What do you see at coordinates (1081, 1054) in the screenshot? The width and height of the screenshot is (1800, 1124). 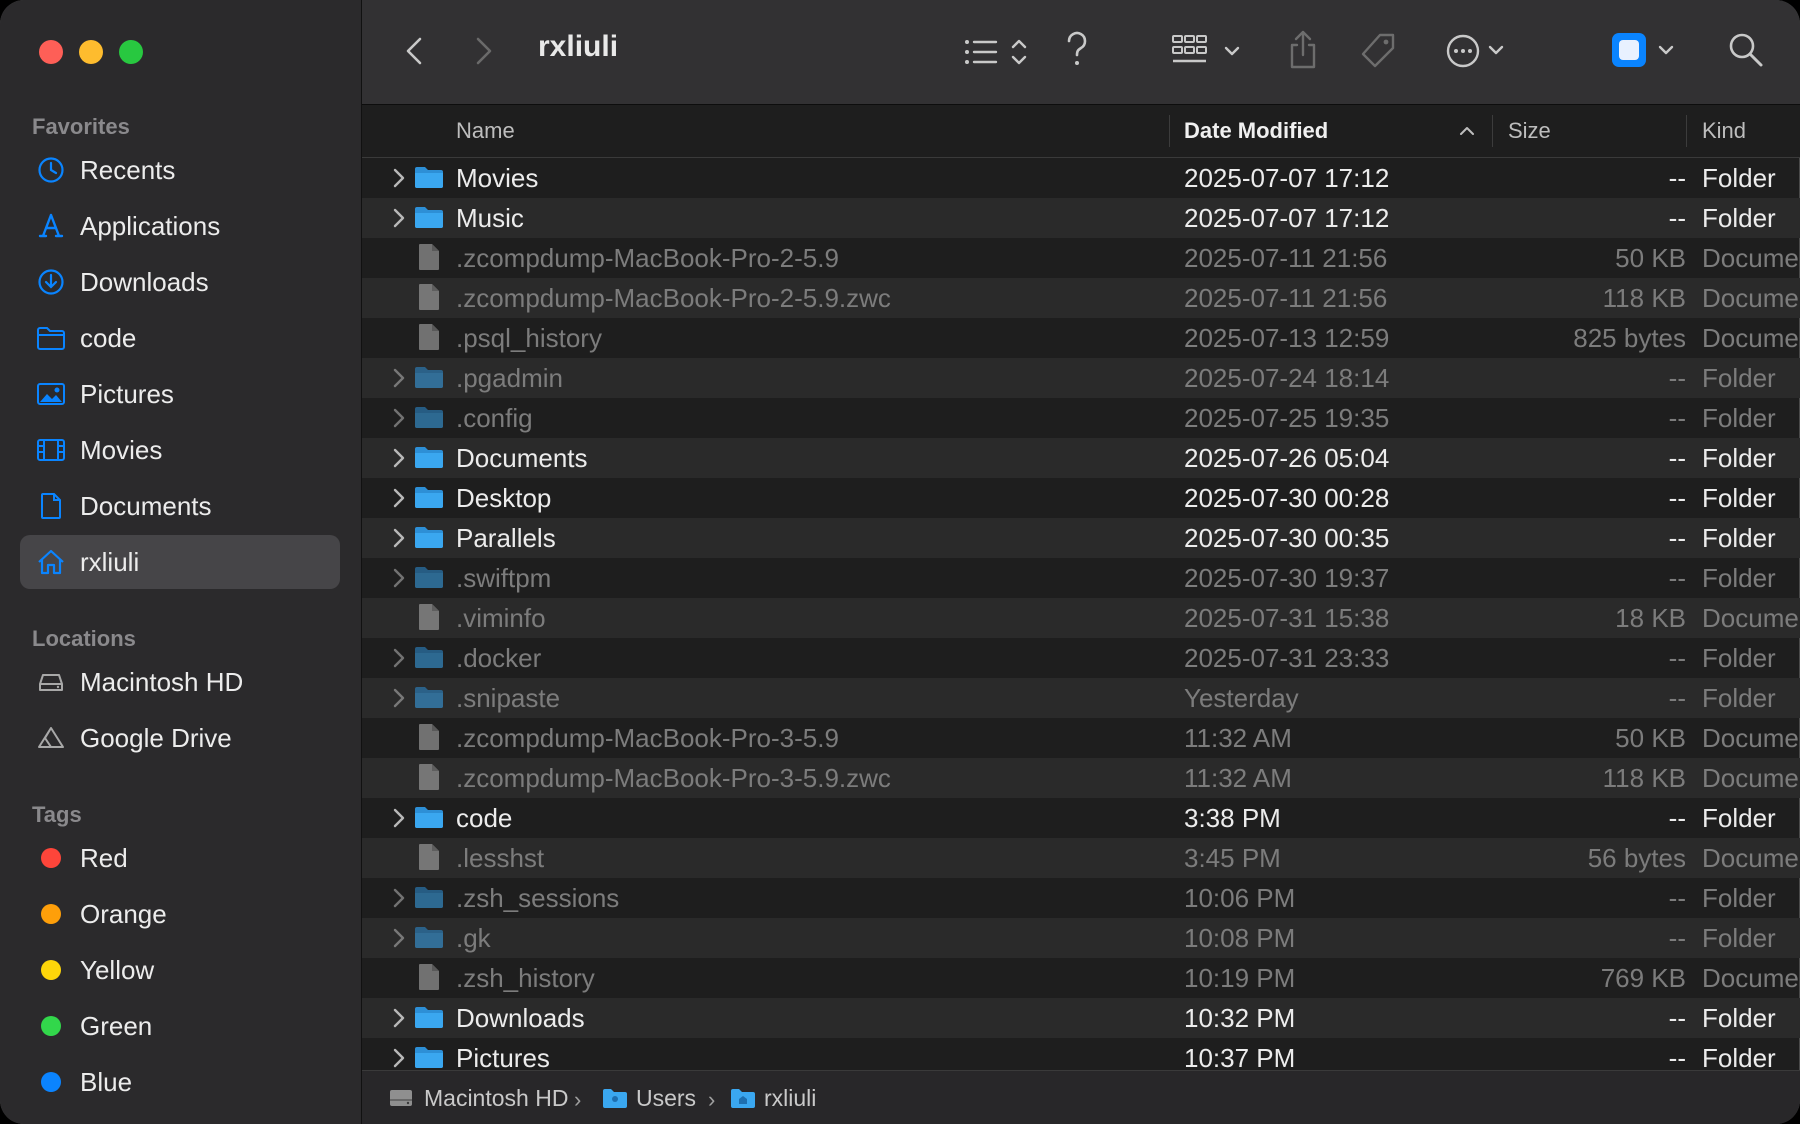 I see `table-row: Pictures 10:37 PM -- Folder` at bounding box center [1081, 1054].